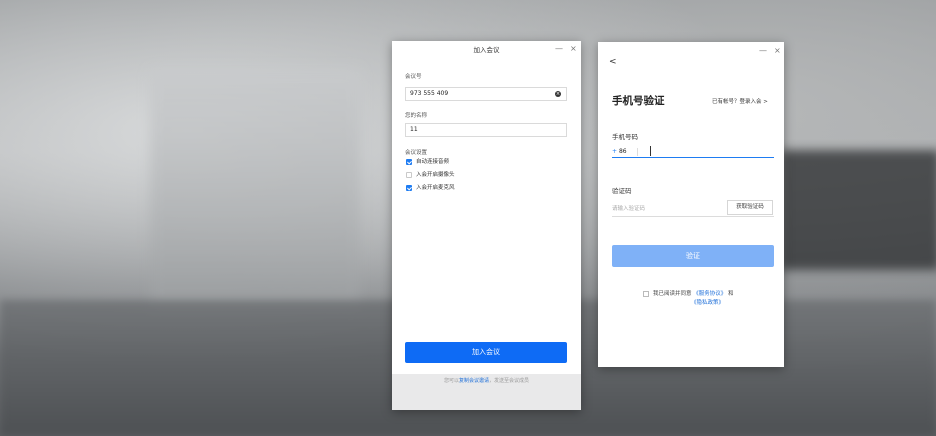  What do you see at coordinates (672, 294) in the screenshot?
I see `agree-label: 我已阅读并同意` at bounding box center [672, 294].